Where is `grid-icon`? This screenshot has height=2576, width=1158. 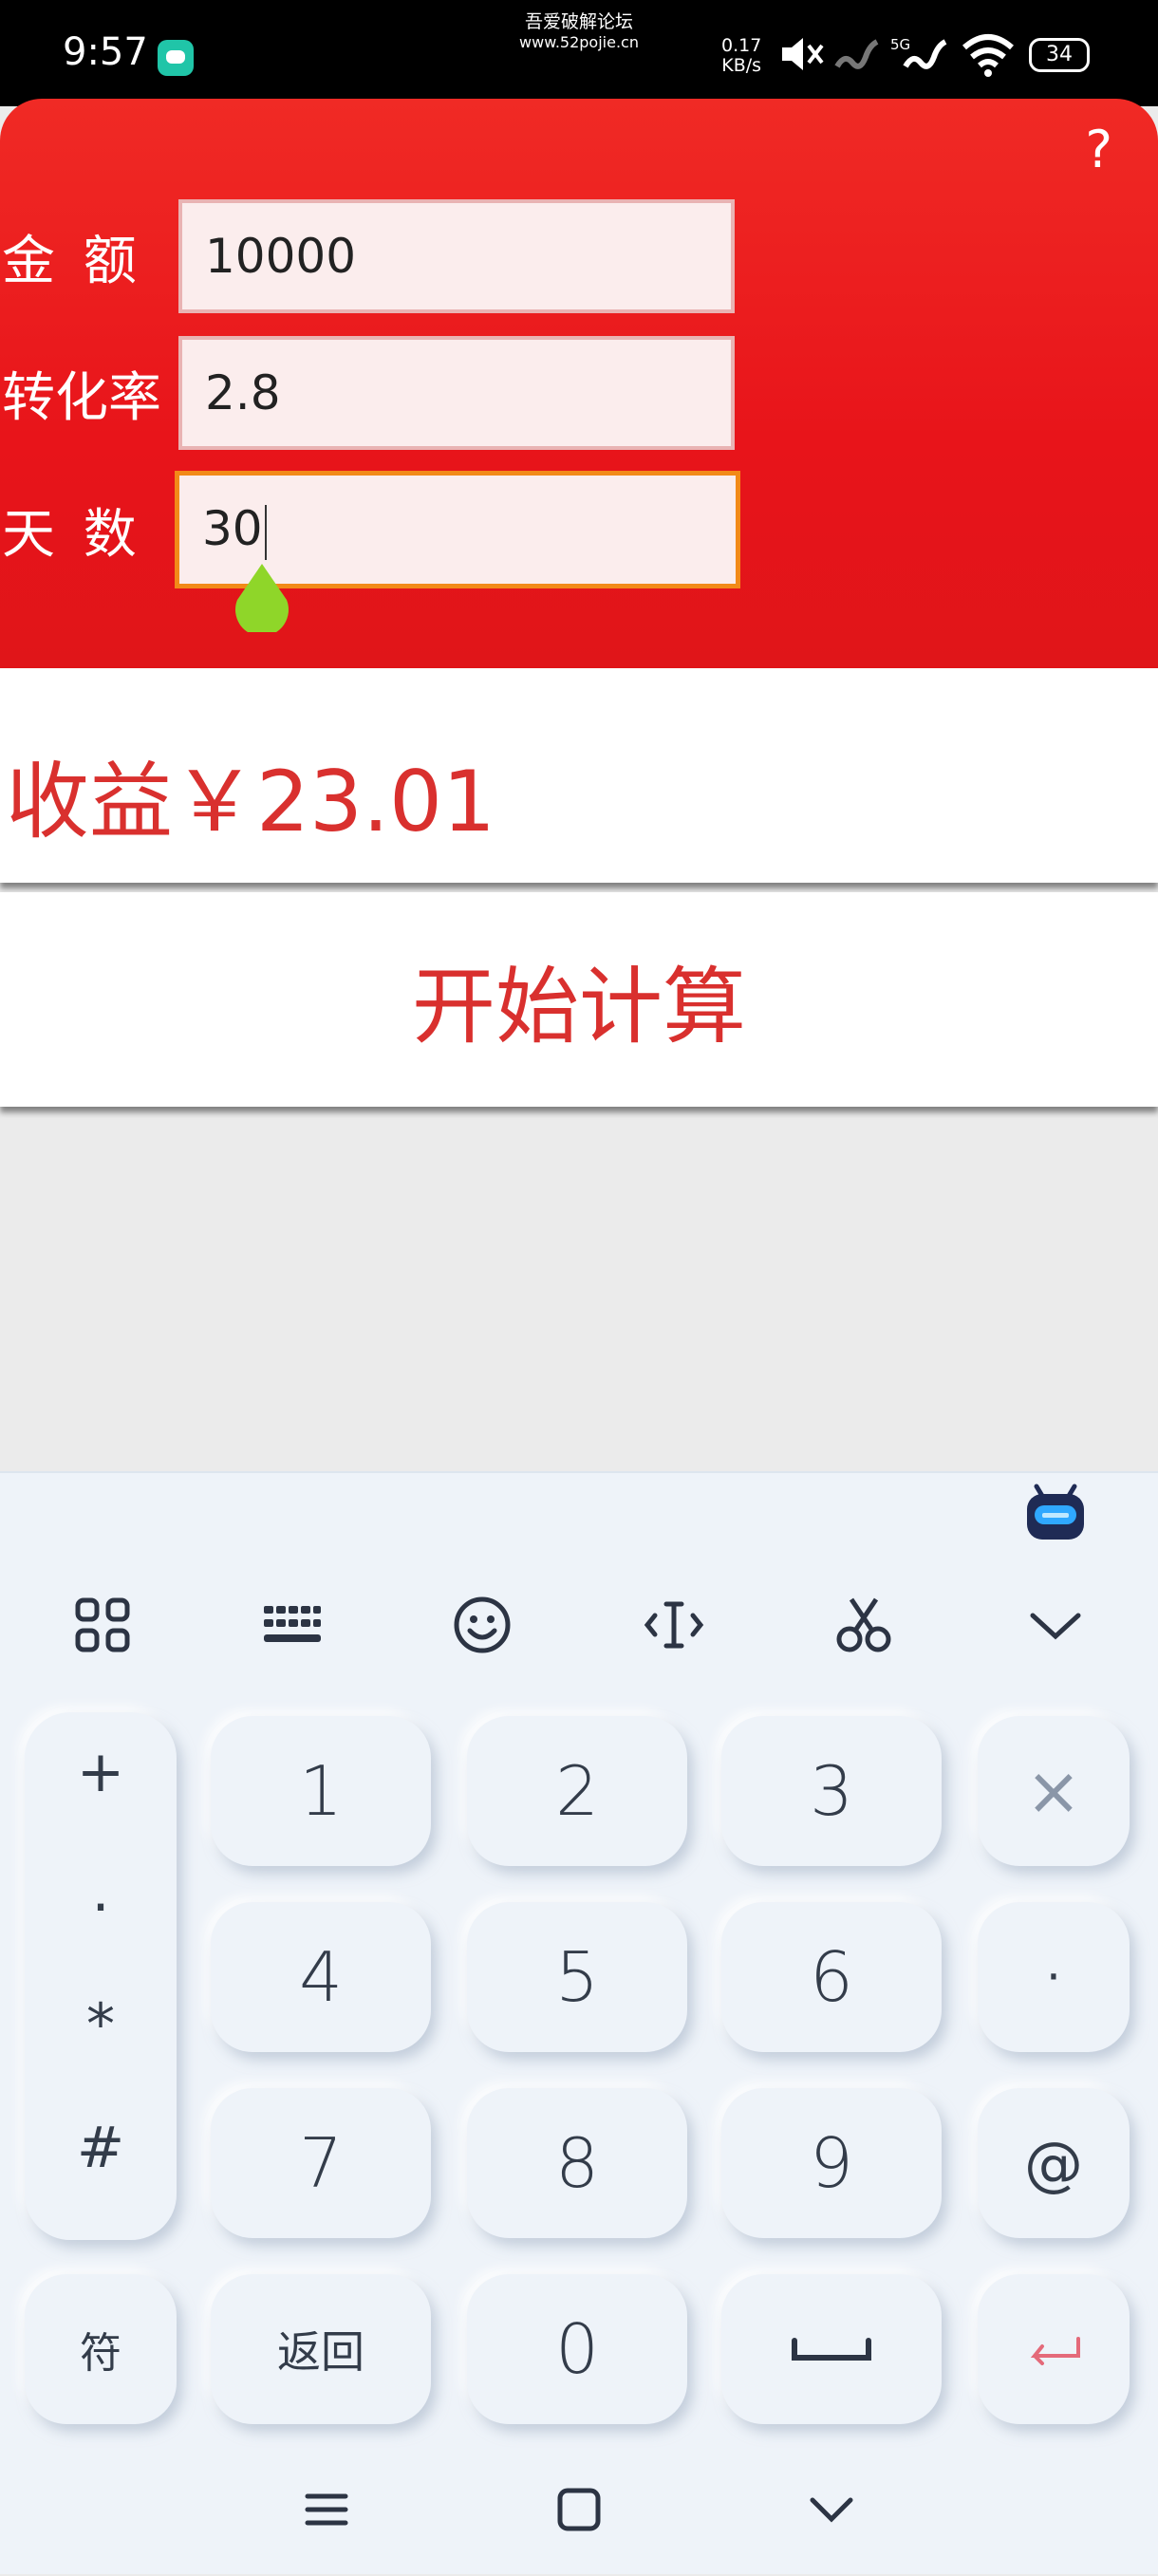
grid-icon is located at coordinates (102, 1625).